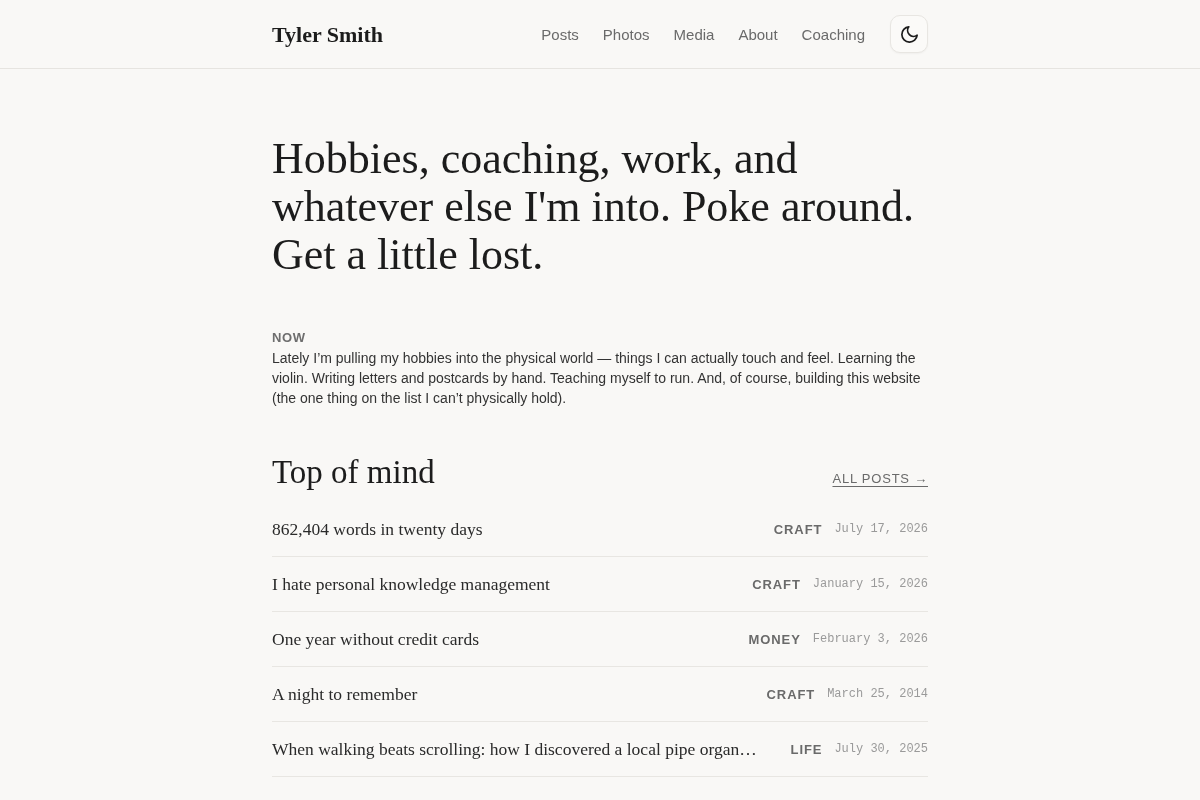  I want to click on nav-link: Media, so click(694, 34).